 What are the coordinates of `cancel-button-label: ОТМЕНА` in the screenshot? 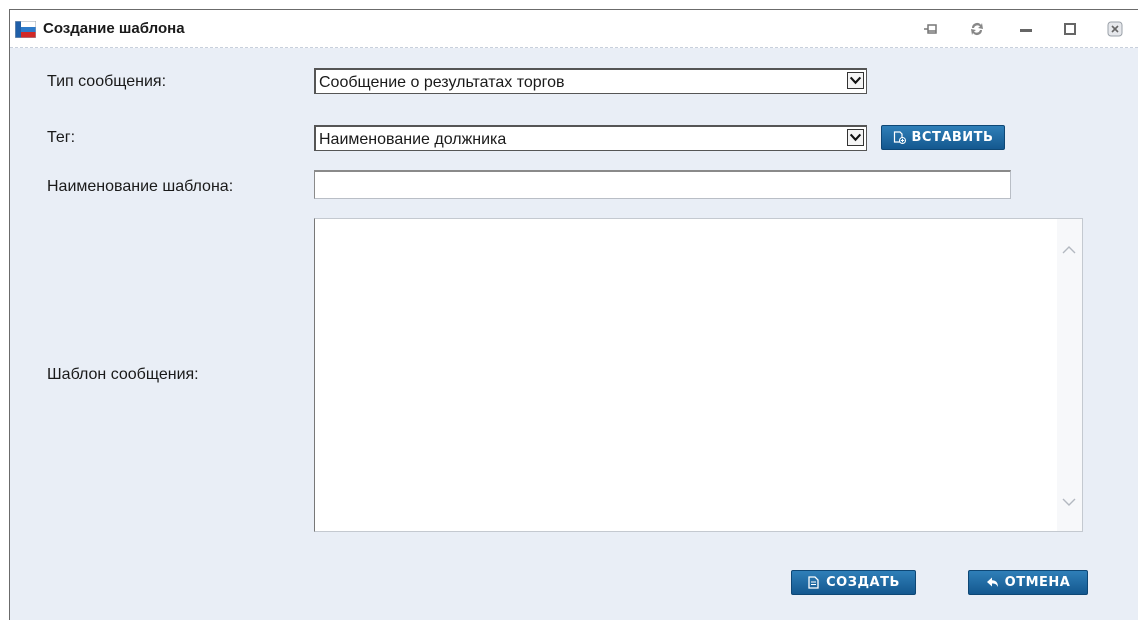 It's located at (1037, 582).